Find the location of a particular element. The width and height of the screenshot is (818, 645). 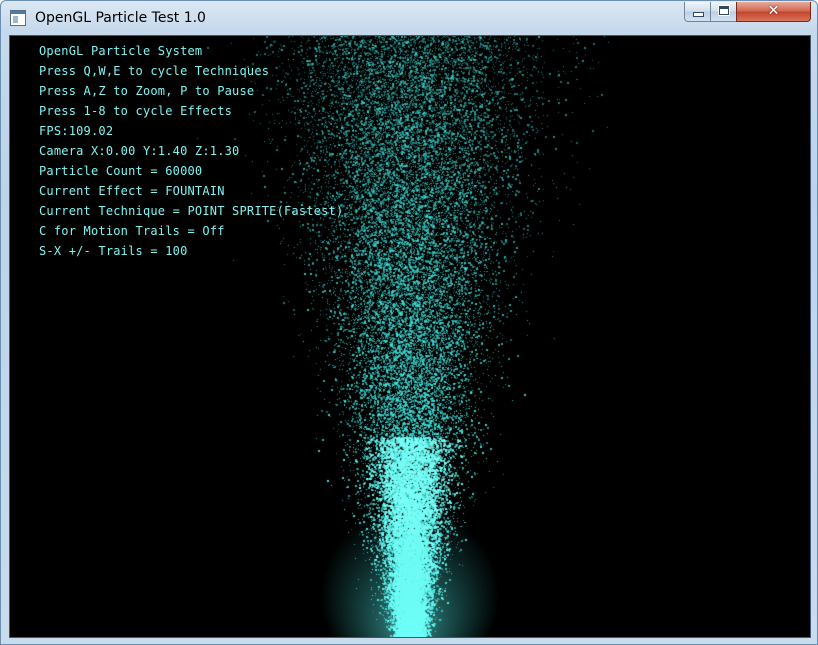

overlay-line-fps: FPS:109.02 is located at coordinates (76, 131).